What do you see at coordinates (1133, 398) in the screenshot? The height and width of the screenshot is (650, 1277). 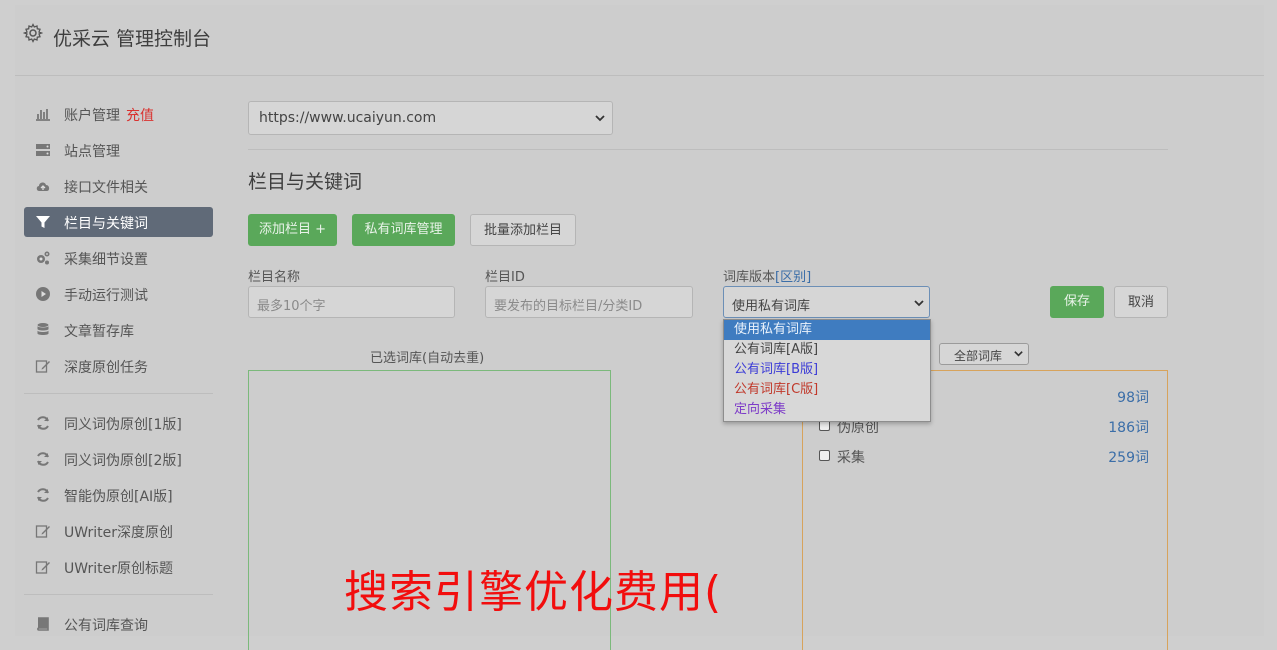 I see `lib-count: 98词` at bounding box center [1133, 398].